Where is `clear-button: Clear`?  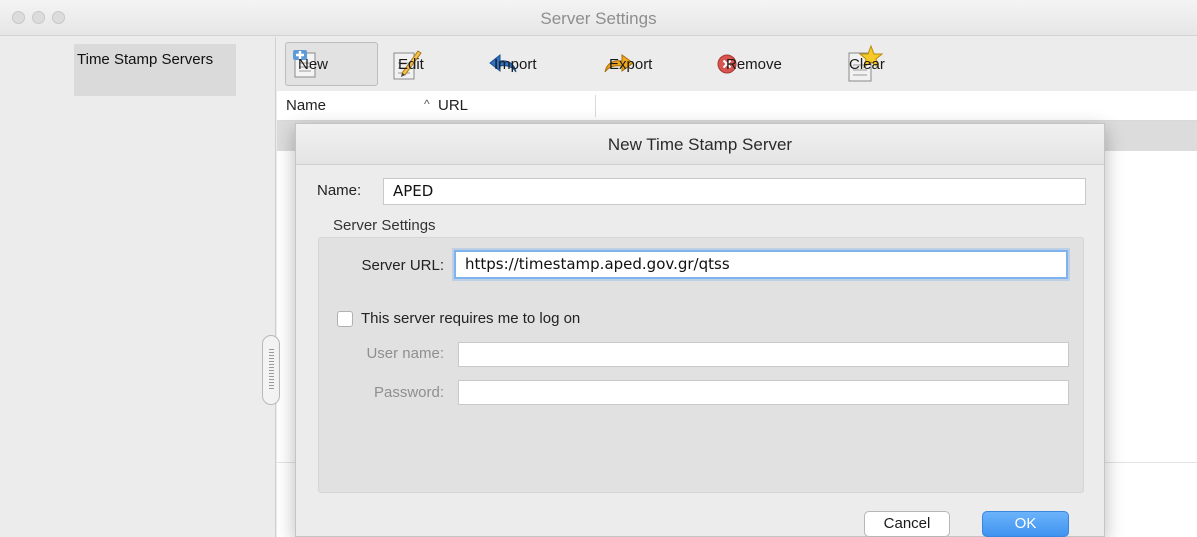
clear-button: Clear is located at coordinates (866, 64).